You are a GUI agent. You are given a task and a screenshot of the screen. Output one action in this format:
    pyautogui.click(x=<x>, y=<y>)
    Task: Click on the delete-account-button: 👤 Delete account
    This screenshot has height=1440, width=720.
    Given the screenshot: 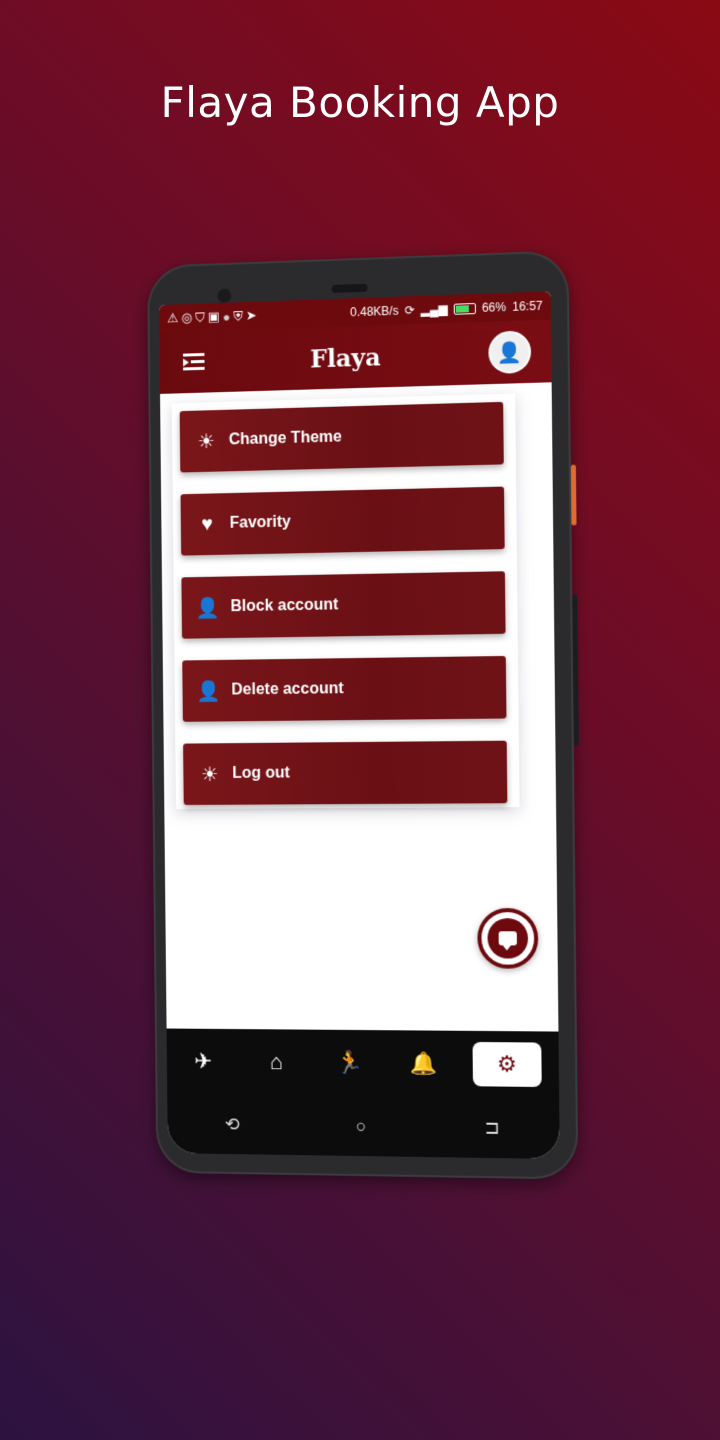 What is the action you would take?
    pyautogui.click(x=344, y=689)
    